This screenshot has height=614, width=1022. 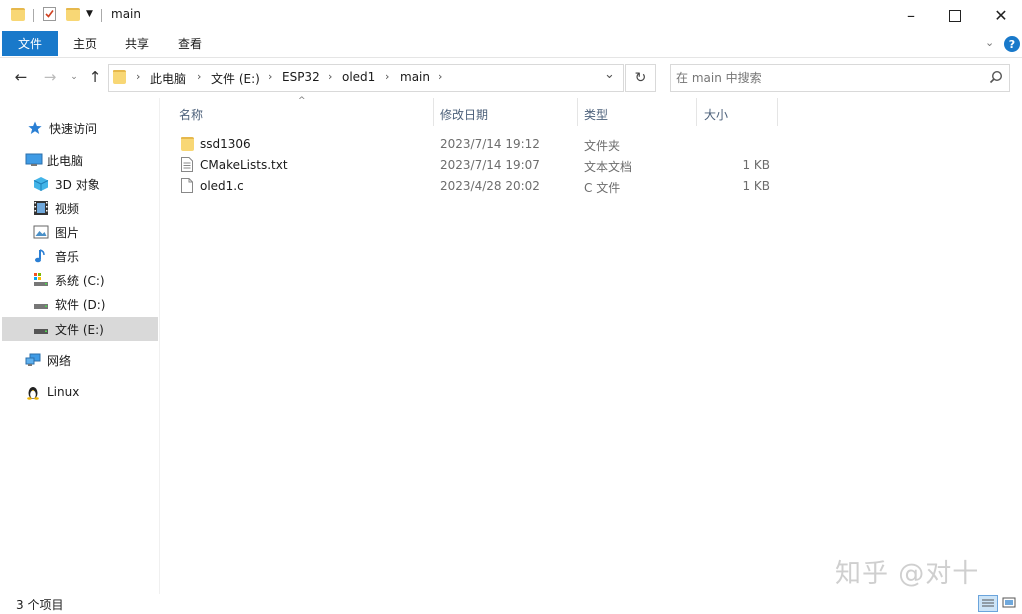 What do you see at coordinates (490, 165) in the screenshot?
I see `file-modified: 2023/7/14 19:07` at bounding box center [490, 165].